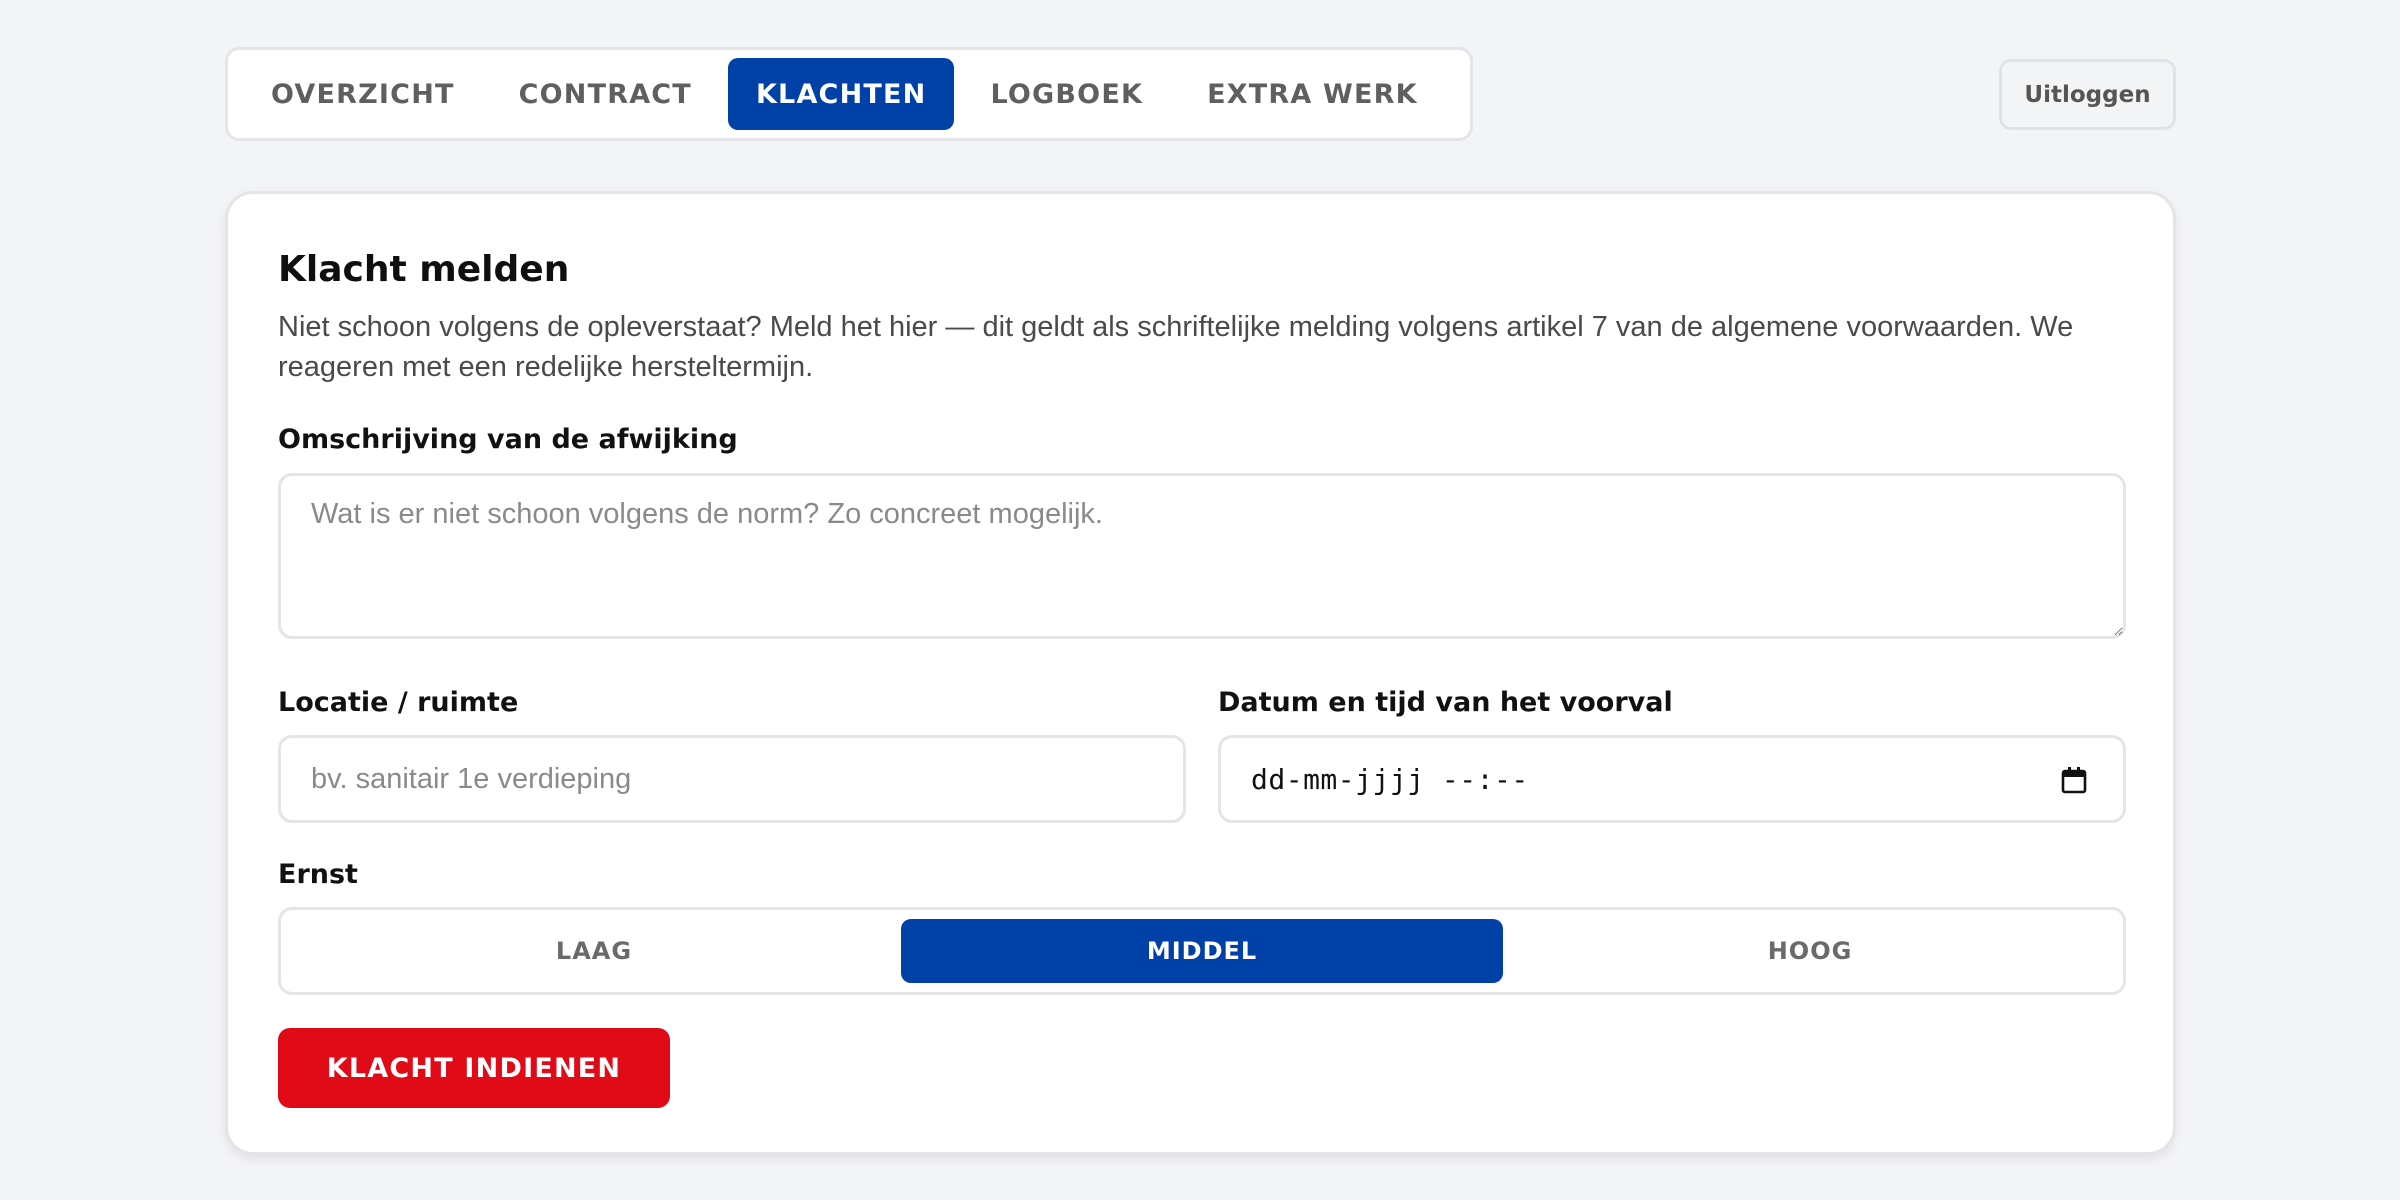  Describe the element at coordinates (318, 874) in the screenshot. I see `severity-label: Ernst` at that location.